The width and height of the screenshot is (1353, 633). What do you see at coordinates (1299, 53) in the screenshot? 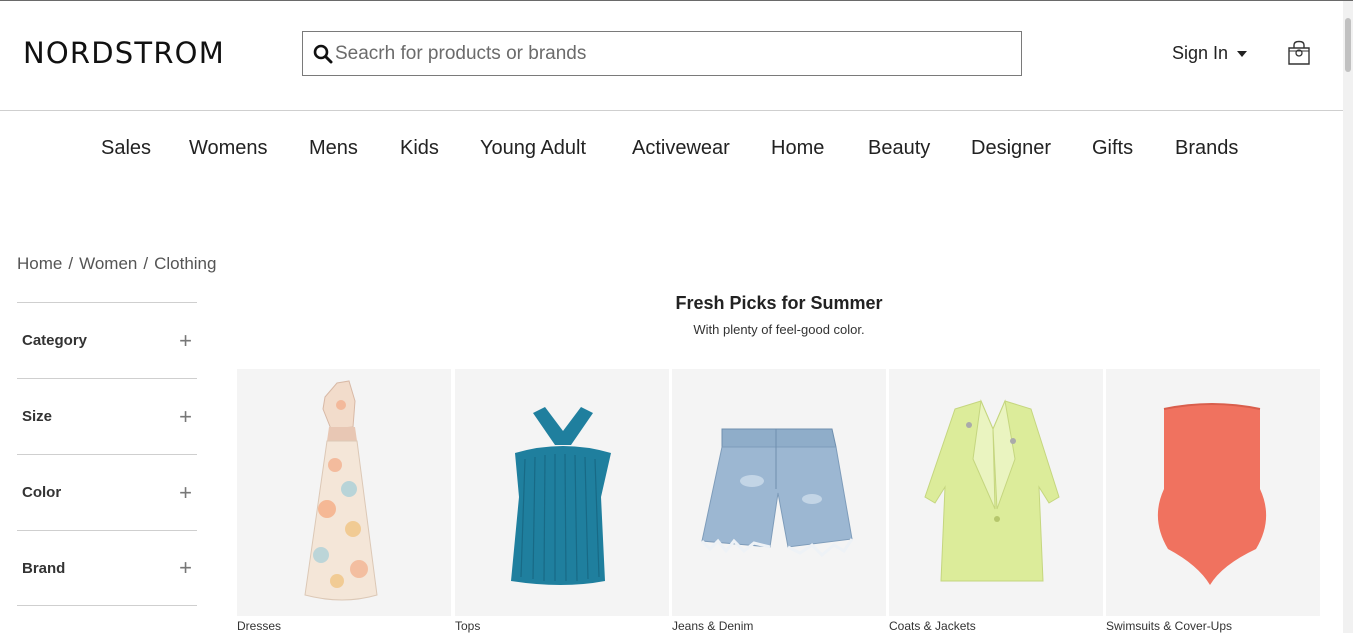
I see `shopping-bag-icon` at bounding box center [1299, 53].